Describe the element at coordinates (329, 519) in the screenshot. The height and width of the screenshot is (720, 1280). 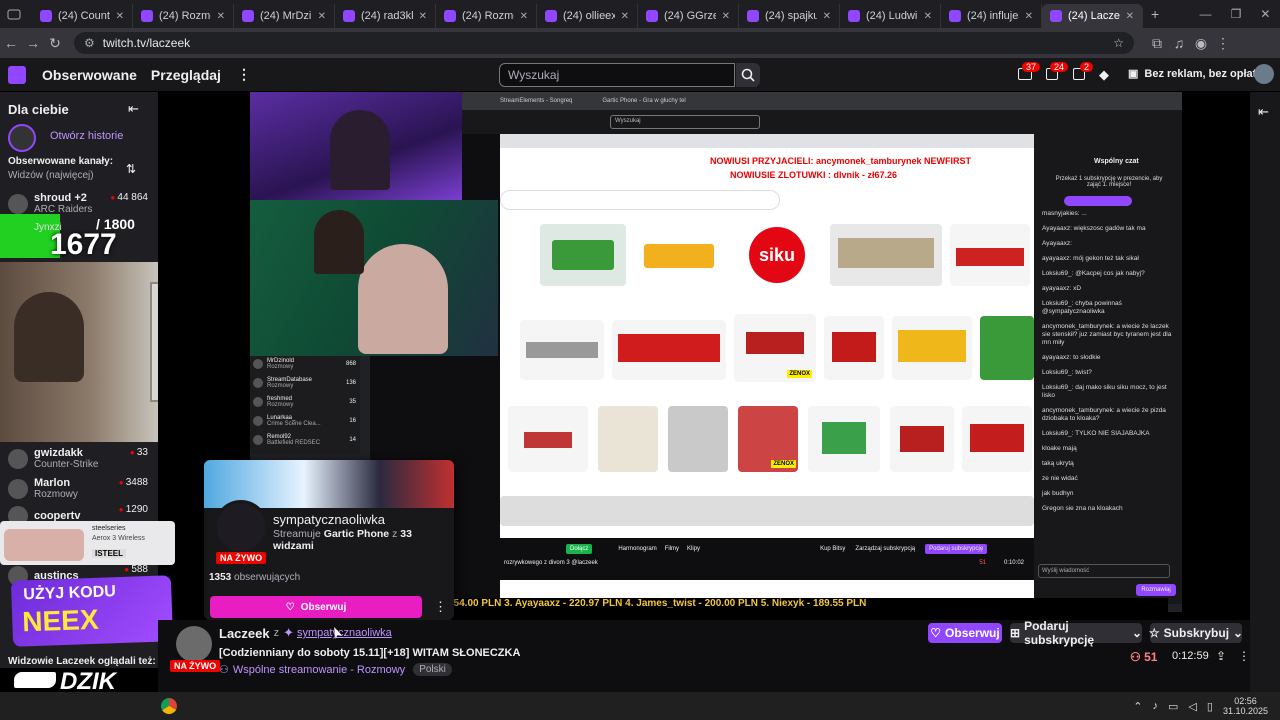
I see `popup-channel-name: sympatycznaoliwka` at that location.